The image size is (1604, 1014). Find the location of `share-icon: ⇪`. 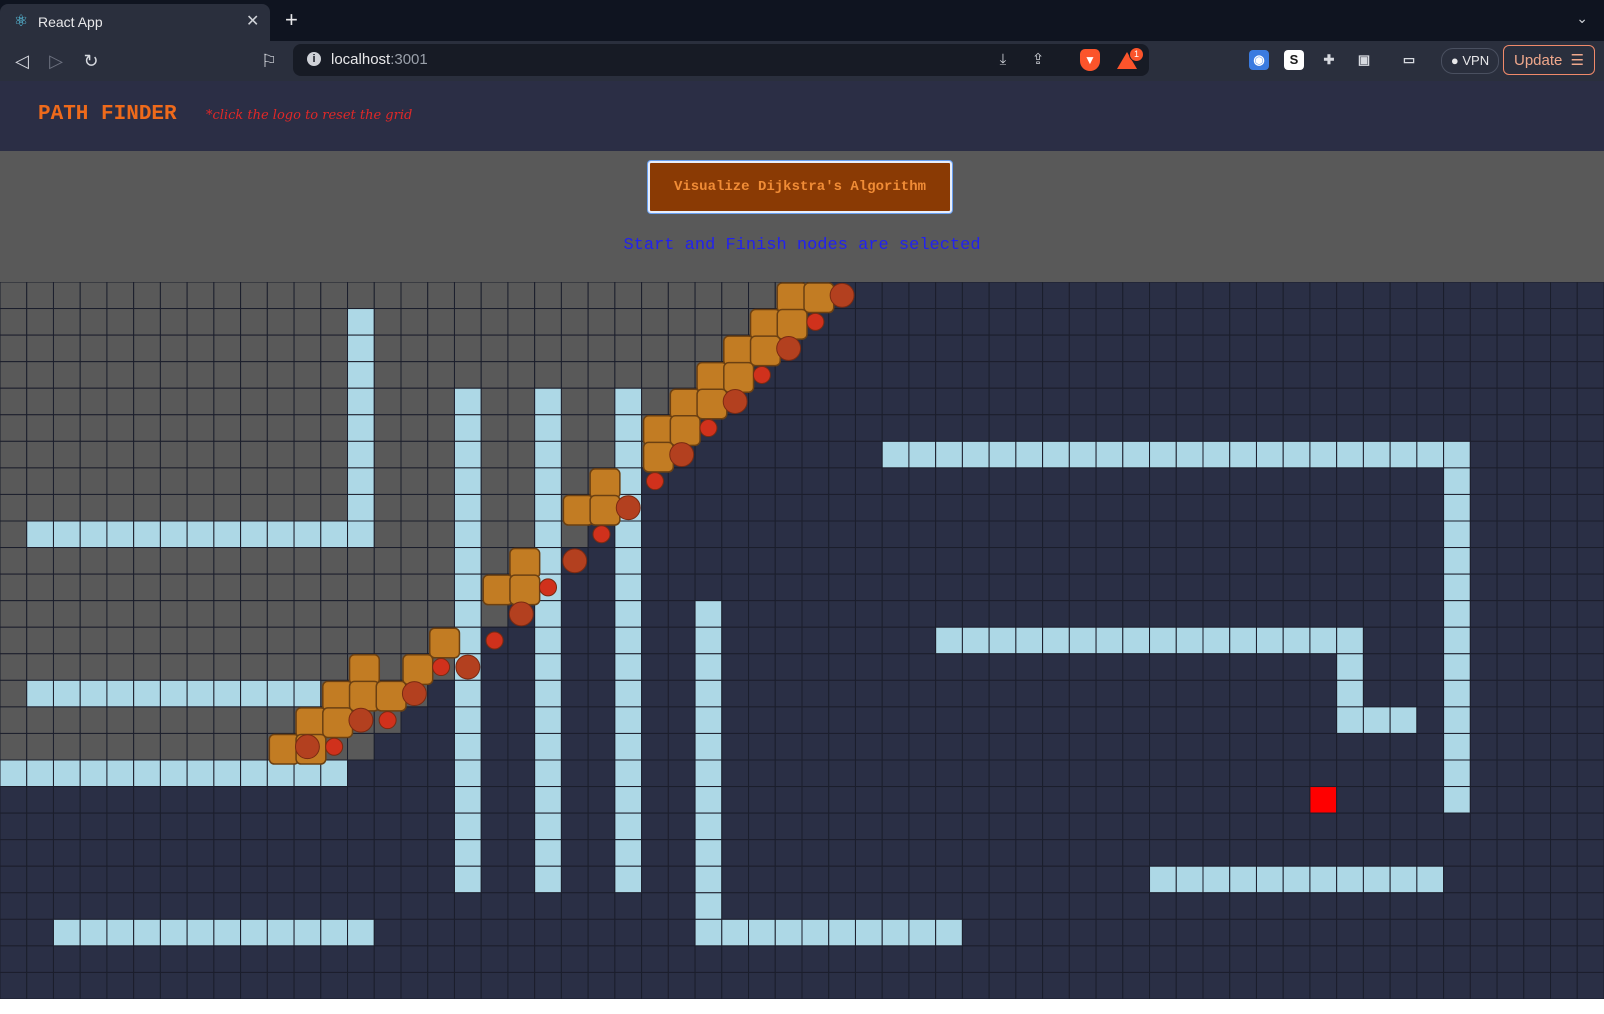

share-icon: ⇪ is located at coordinates (1038, 60).